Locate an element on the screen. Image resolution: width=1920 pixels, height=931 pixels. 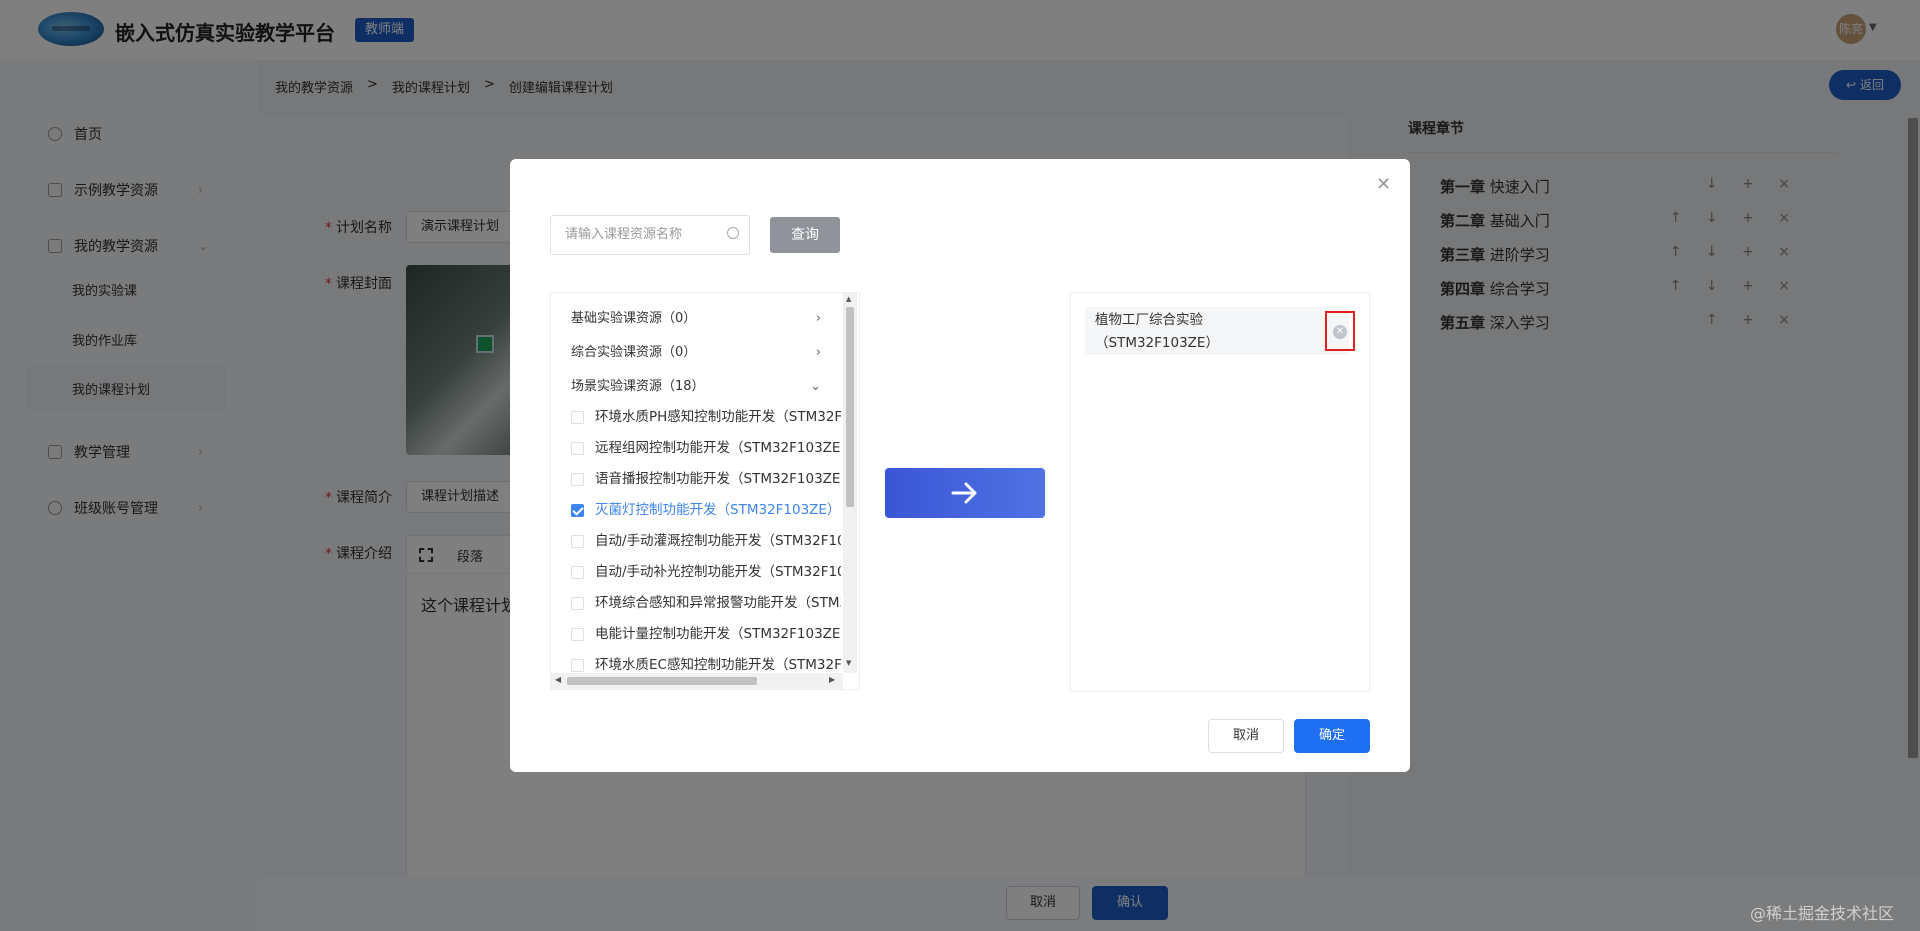
tree-category-label: 基础实验课资源（0） is located at coordinates (634, 318).